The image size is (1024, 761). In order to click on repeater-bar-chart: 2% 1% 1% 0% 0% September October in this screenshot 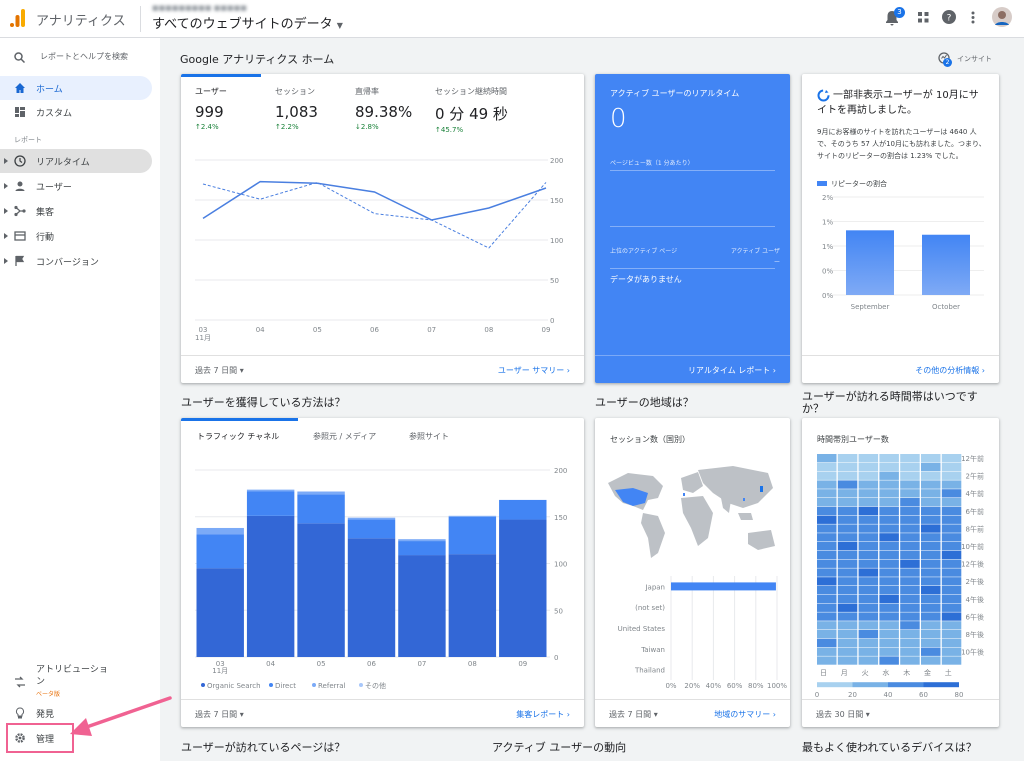, I will do `click(903, 252)`.